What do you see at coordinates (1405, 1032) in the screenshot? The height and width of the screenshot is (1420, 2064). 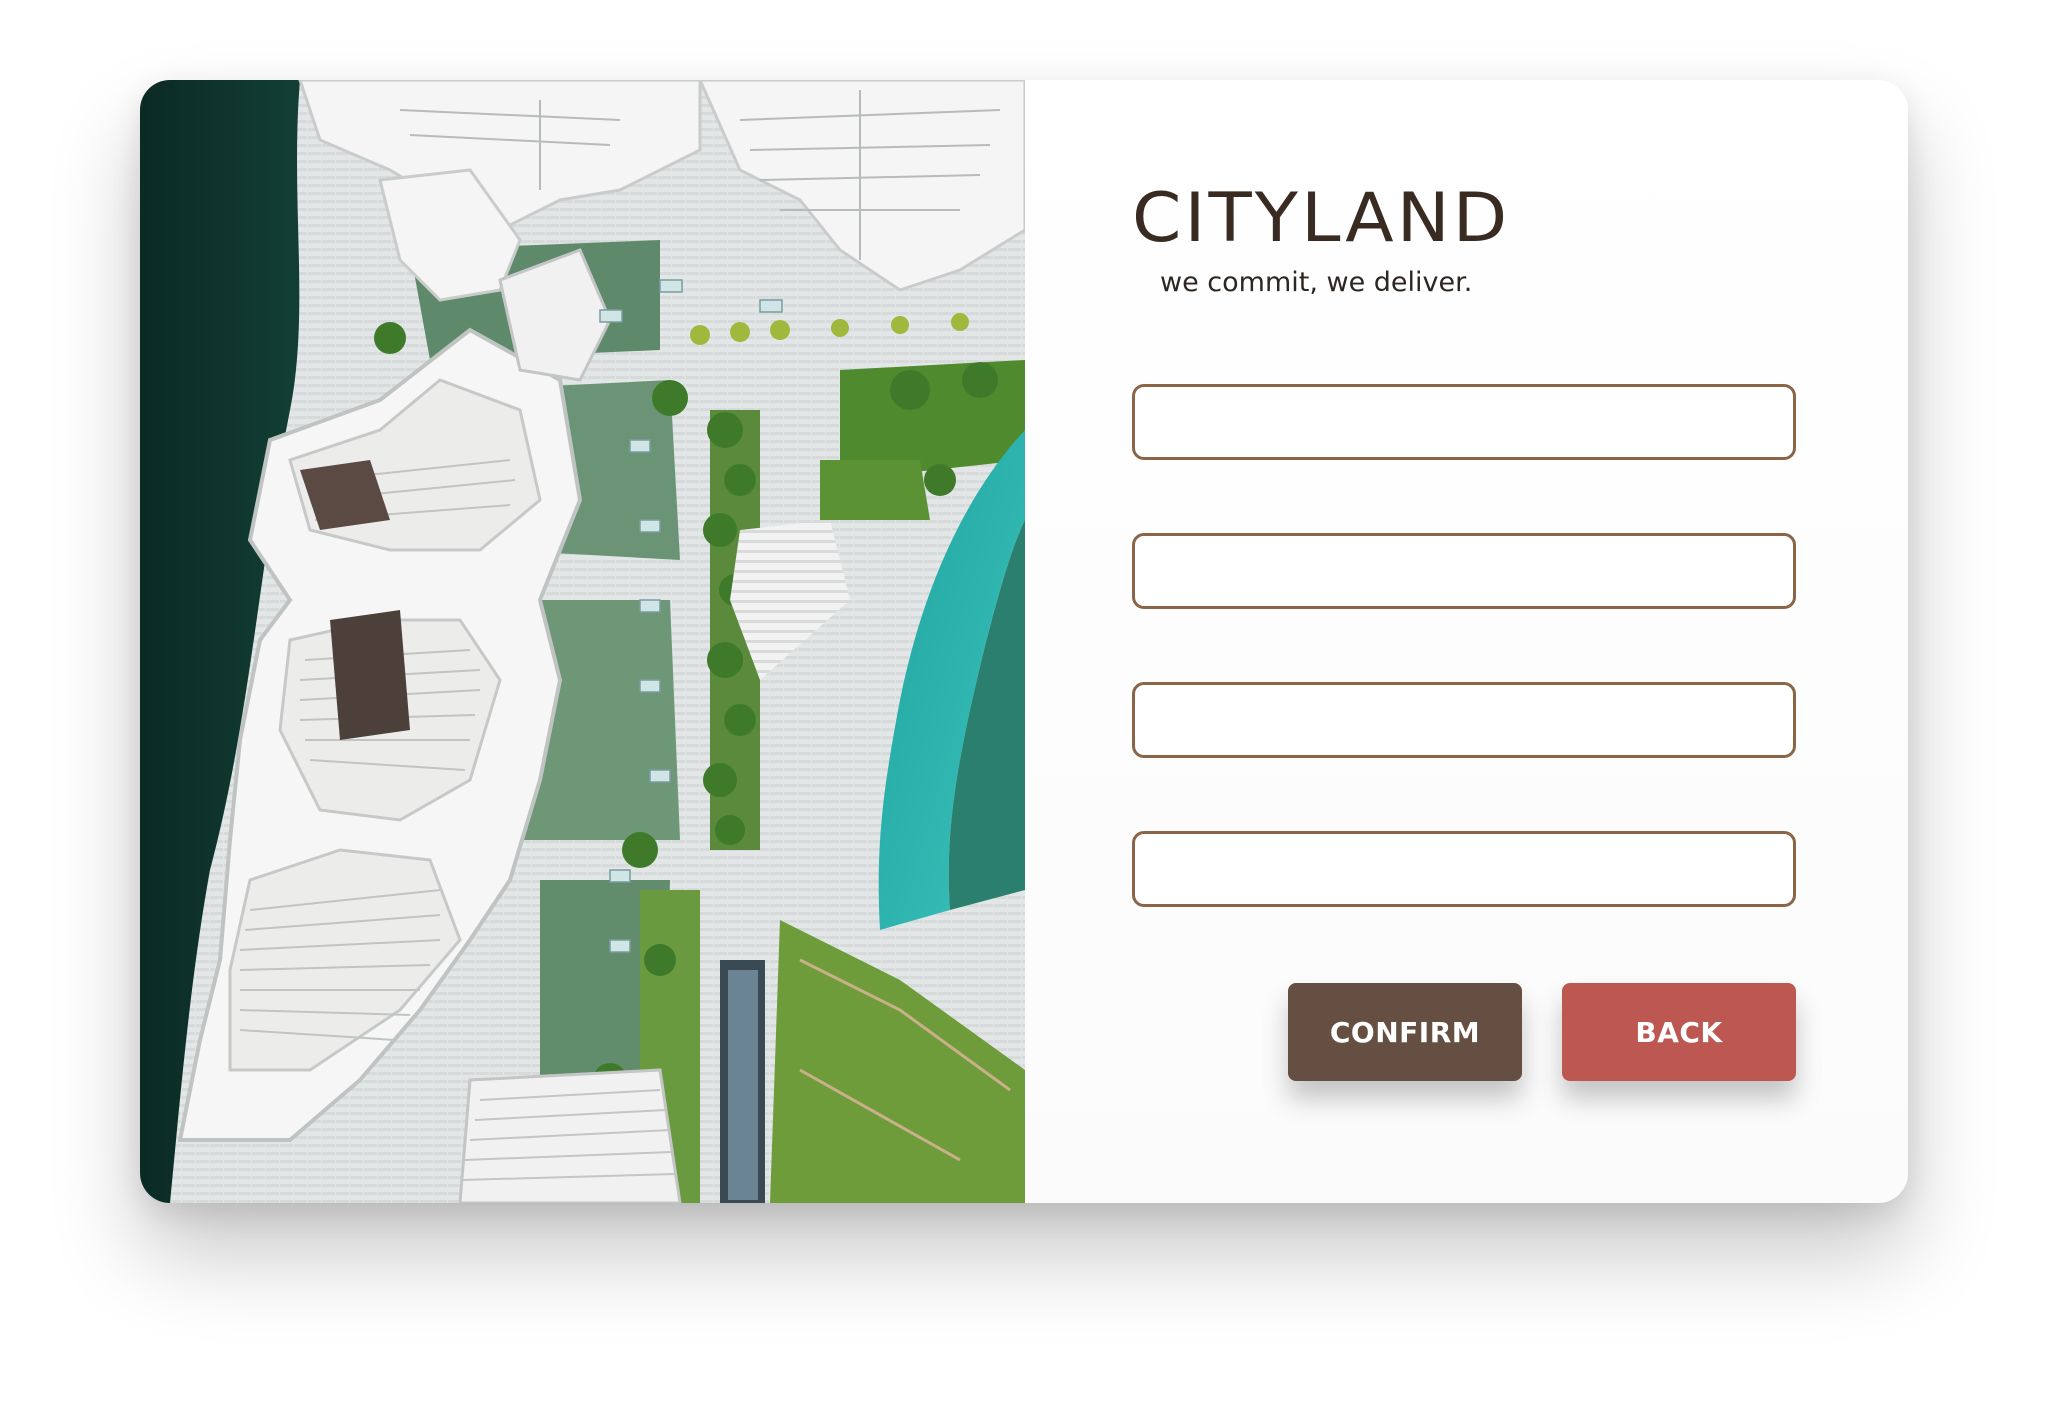 I see `confirm-button: CONFIRM` at bounding box center [1405, 1032].